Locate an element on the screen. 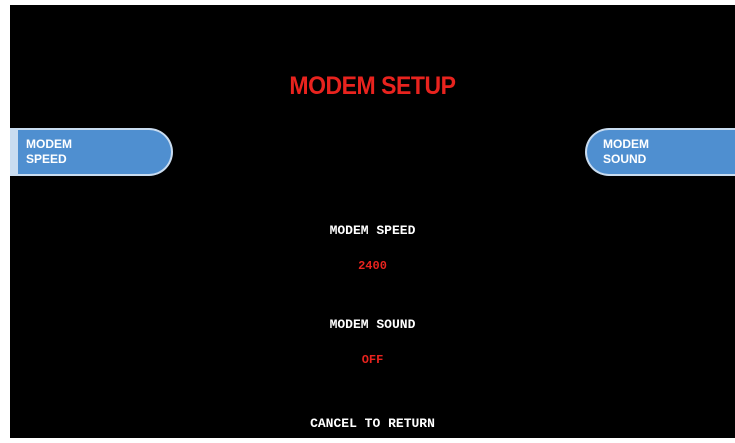 Image resolution: width=735 pixels, height=443 pixels. modem-speed-value: 2400 is located at coordinates (372, 266).